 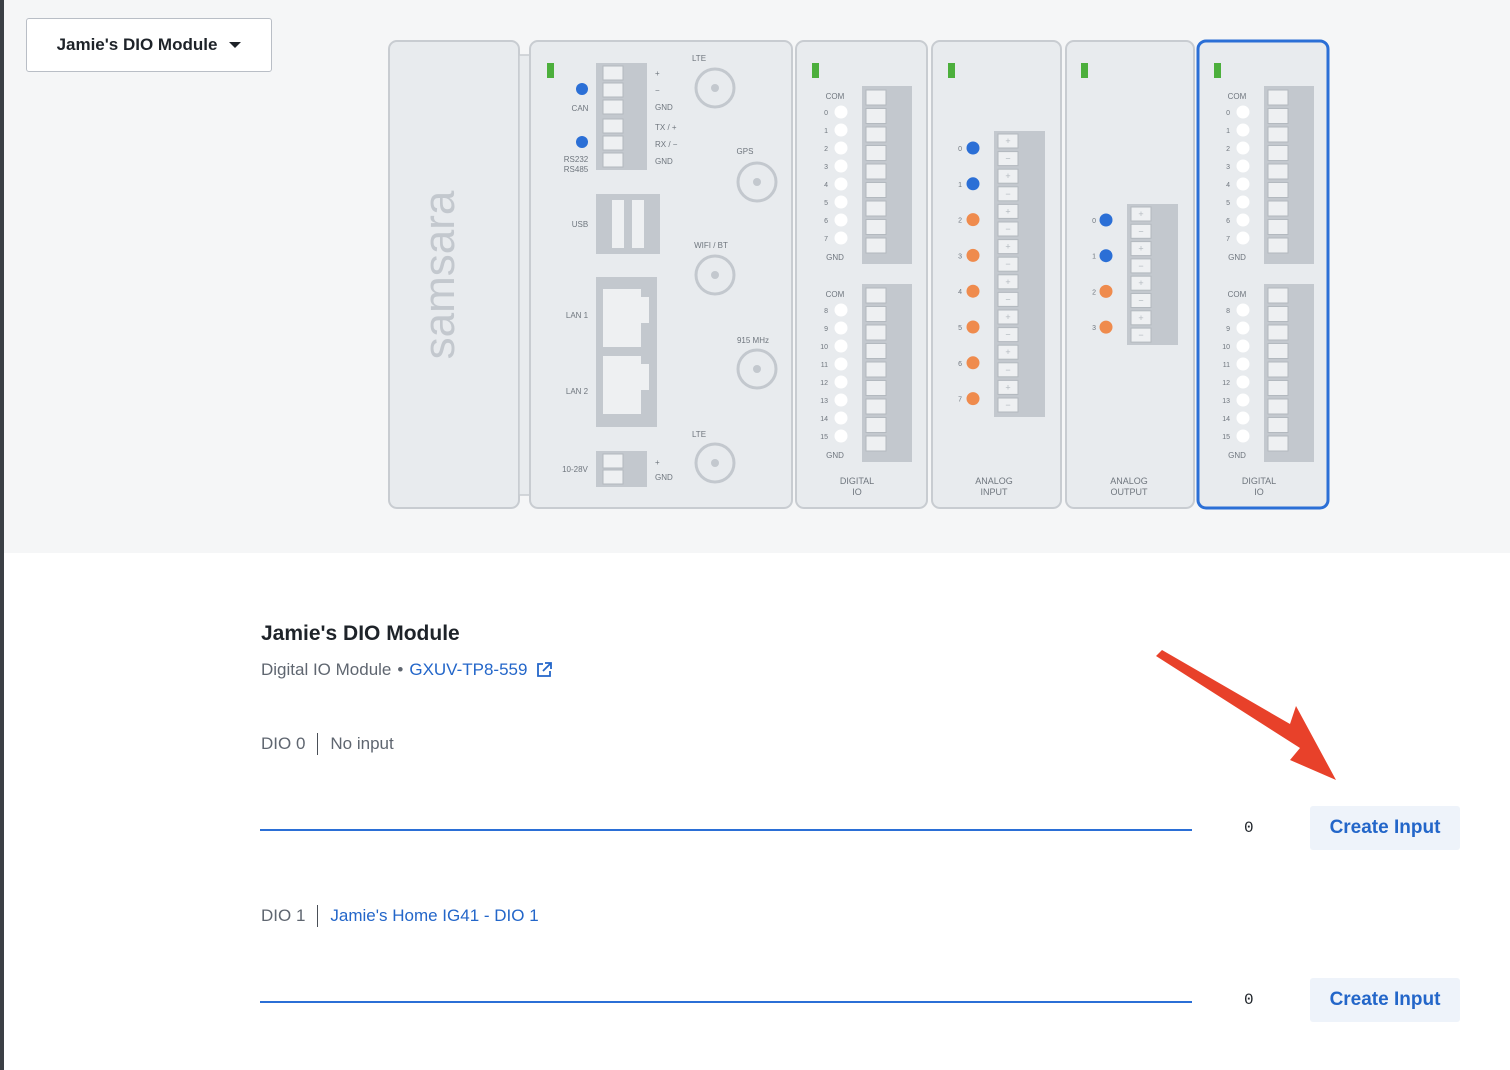 What do you see at coordinates (826, 311) in the screenshot?
I see `pin-label: 8` at bounding box center [826, 311].